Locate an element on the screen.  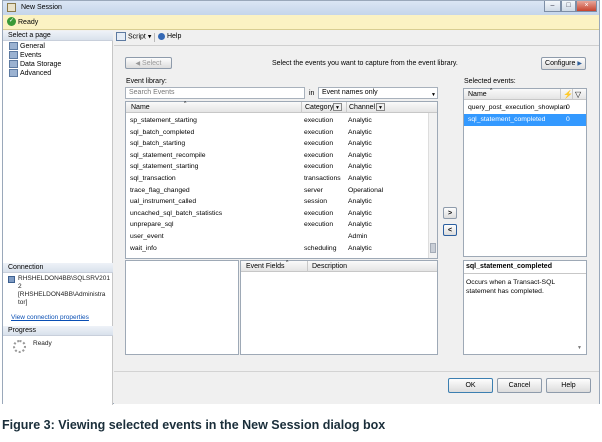
selected-event-name: query_post_execution_showplan is located at coordinates (518, 107).